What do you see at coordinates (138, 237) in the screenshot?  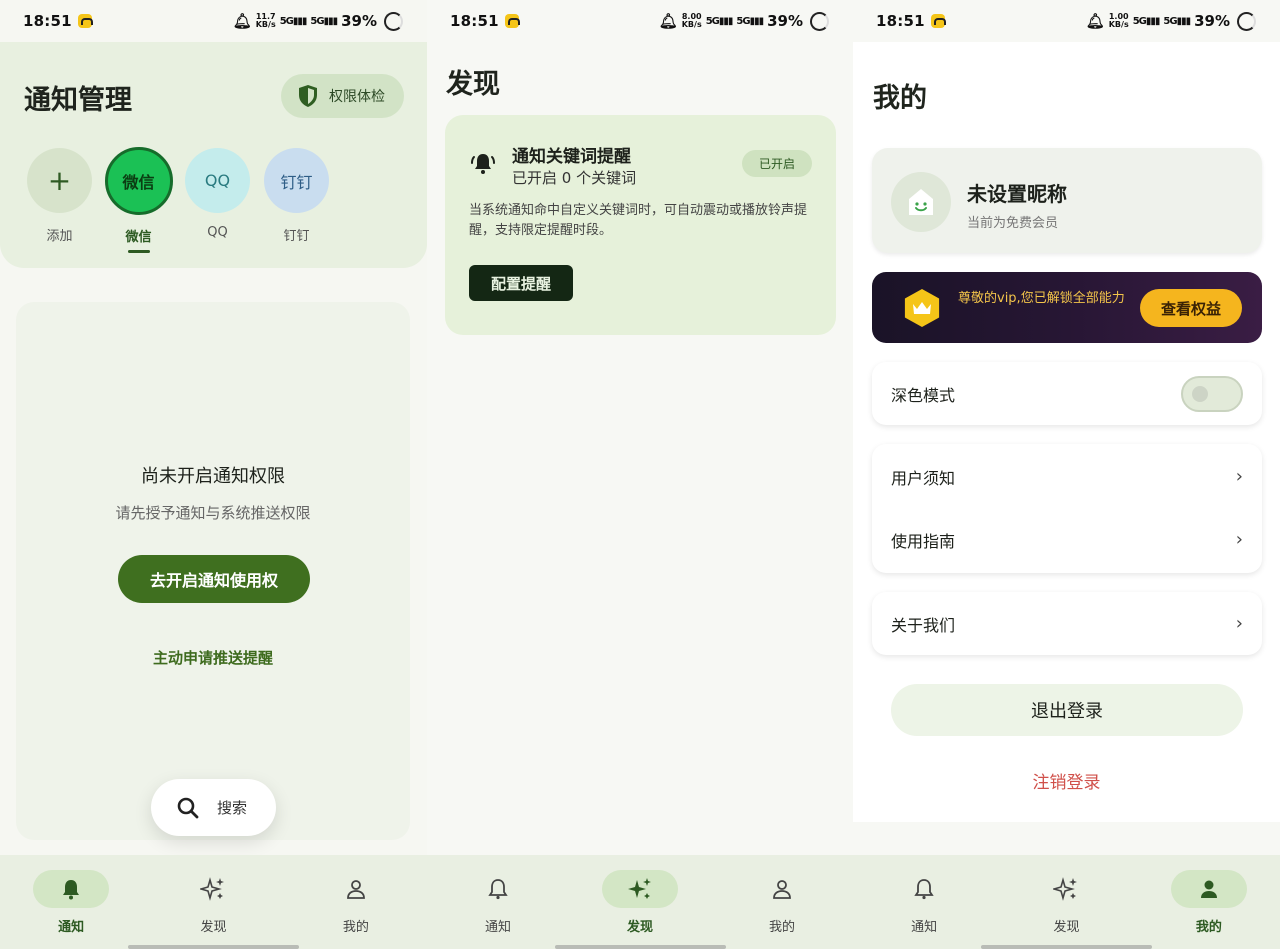 I see `app-label: 微信` at bounding box center [138, 237].